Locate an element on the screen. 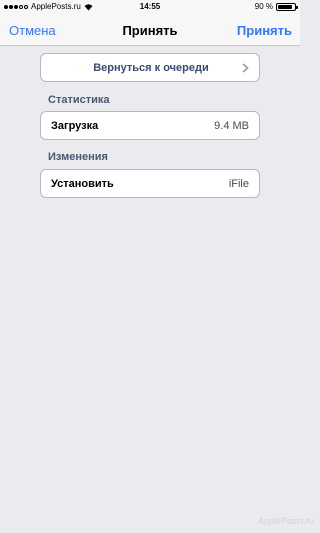 This screenshot has height=533, width=320. download-label: Загрузка is located at coordinates (75, 126).